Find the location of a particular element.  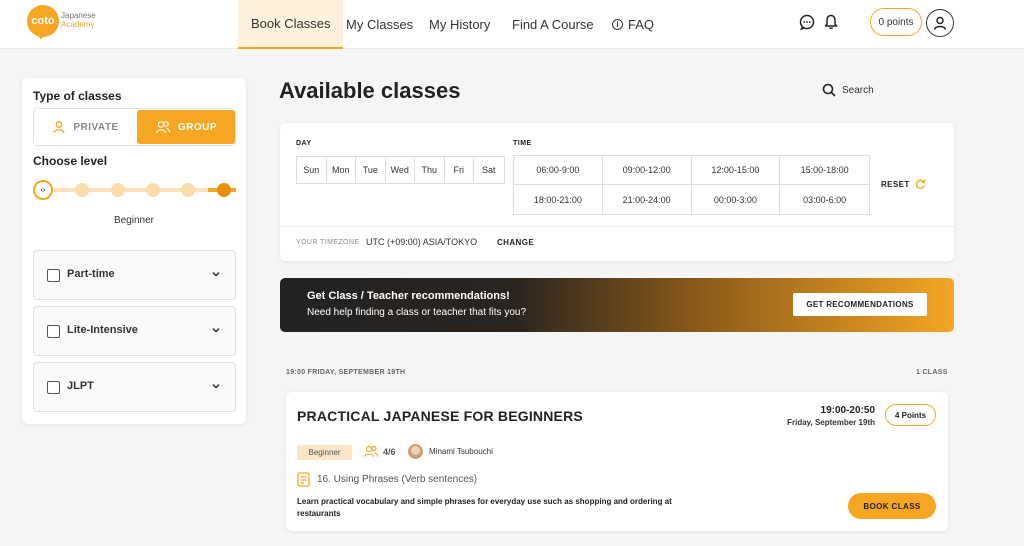

time-slot: 00:00-3:00 is located at coordinates (736, 199).